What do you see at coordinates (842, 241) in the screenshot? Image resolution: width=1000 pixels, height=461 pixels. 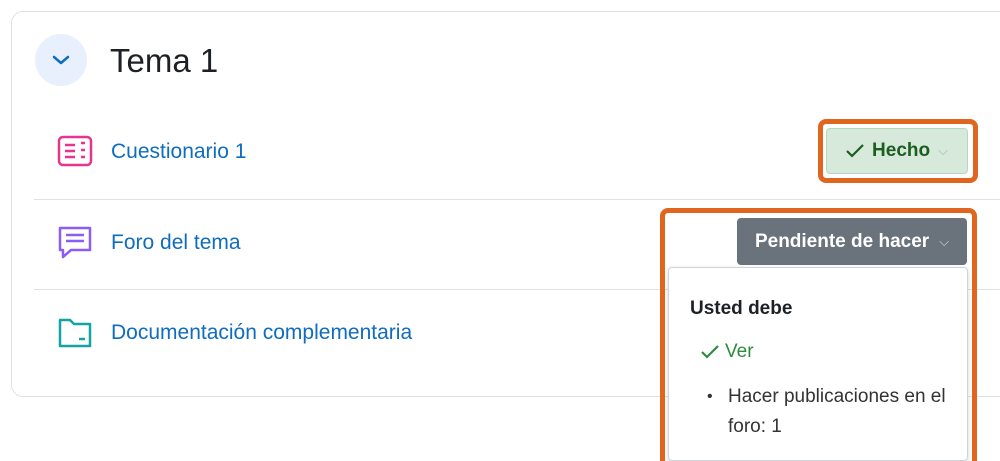 I see `completion-todo-label: Pendiente de hacer` at bounding box center [842, 241].